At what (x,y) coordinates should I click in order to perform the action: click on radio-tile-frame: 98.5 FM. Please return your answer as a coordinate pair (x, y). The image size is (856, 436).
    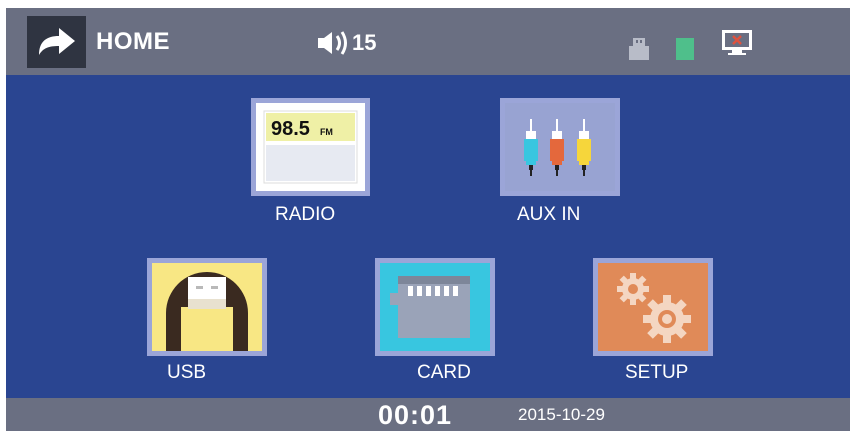
    Looking at the image, I should click on (310, 147).